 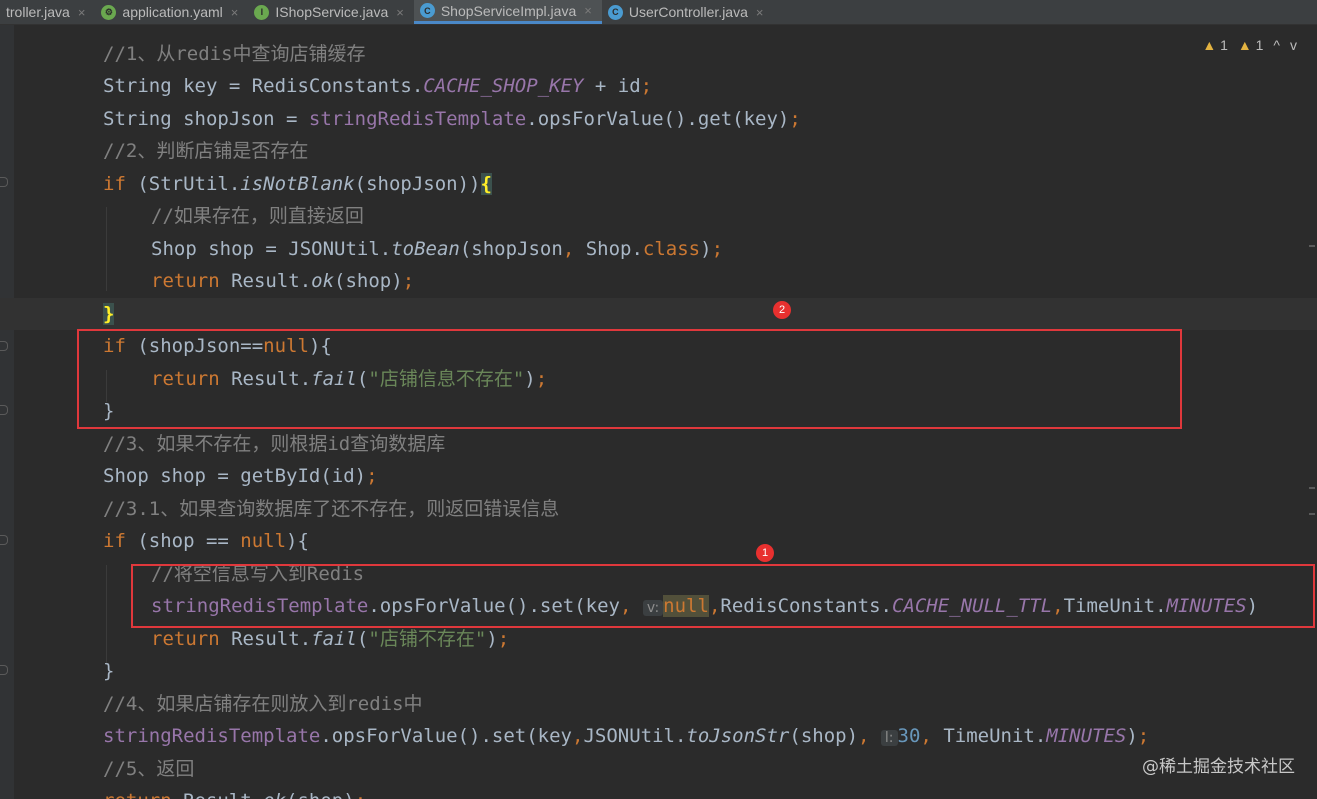 I want to click on tab-usercontroller-java: C UserController.java ×, so click(x=688, y=12).